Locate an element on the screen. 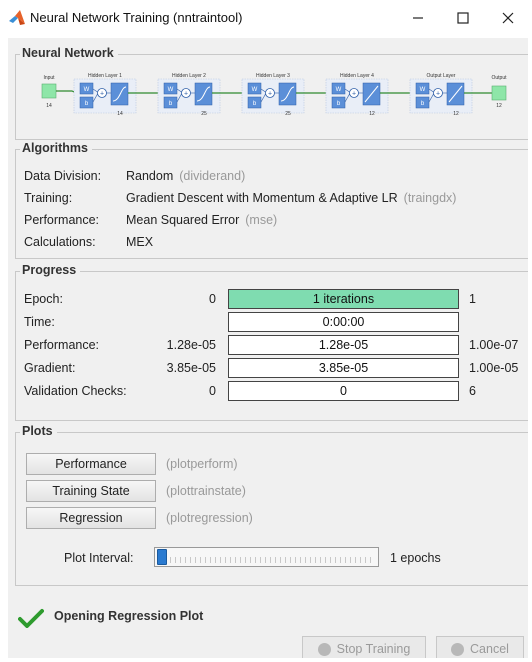 Image resolution: width=532 pixels, height=662 pixels. slider-ticks is located at coordinates (268, 560).